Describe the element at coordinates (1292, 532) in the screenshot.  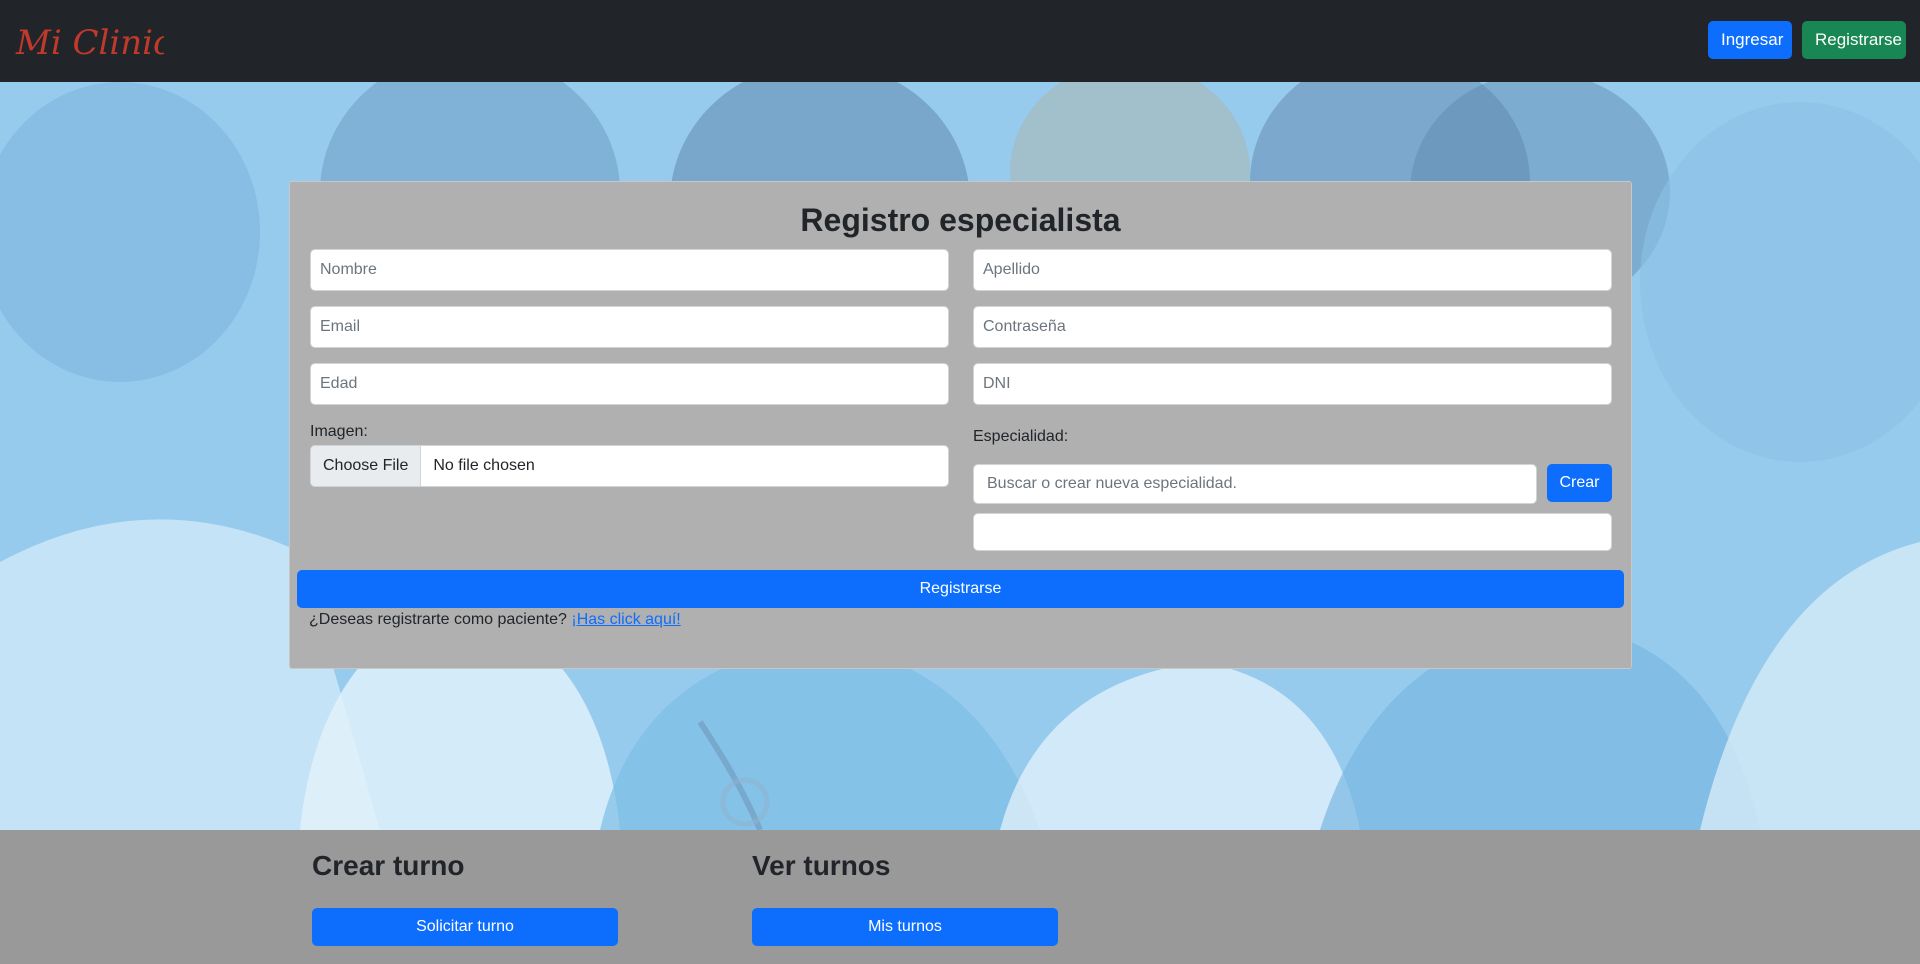
I see `especialidad-select` at that location.